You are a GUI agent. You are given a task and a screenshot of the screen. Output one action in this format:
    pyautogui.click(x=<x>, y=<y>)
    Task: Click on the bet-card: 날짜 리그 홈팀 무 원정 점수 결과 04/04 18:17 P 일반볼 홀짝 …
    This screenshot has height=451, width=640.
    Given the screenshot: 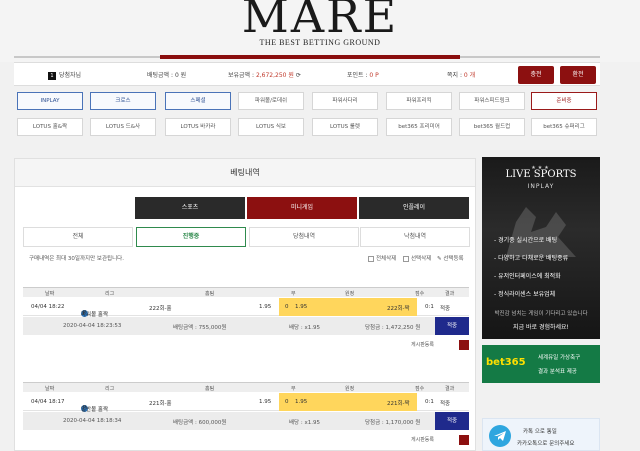 What is the action you would take?
    pyautogui.click(x=246, y=416)
    